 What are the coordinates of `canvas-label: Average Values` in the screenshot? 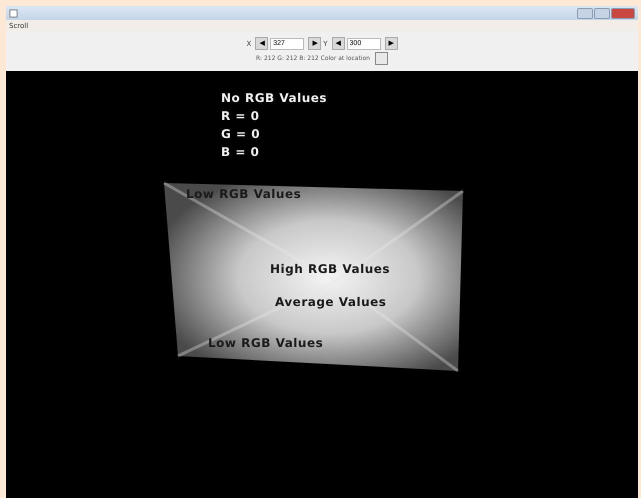 It's located at (330, 302).